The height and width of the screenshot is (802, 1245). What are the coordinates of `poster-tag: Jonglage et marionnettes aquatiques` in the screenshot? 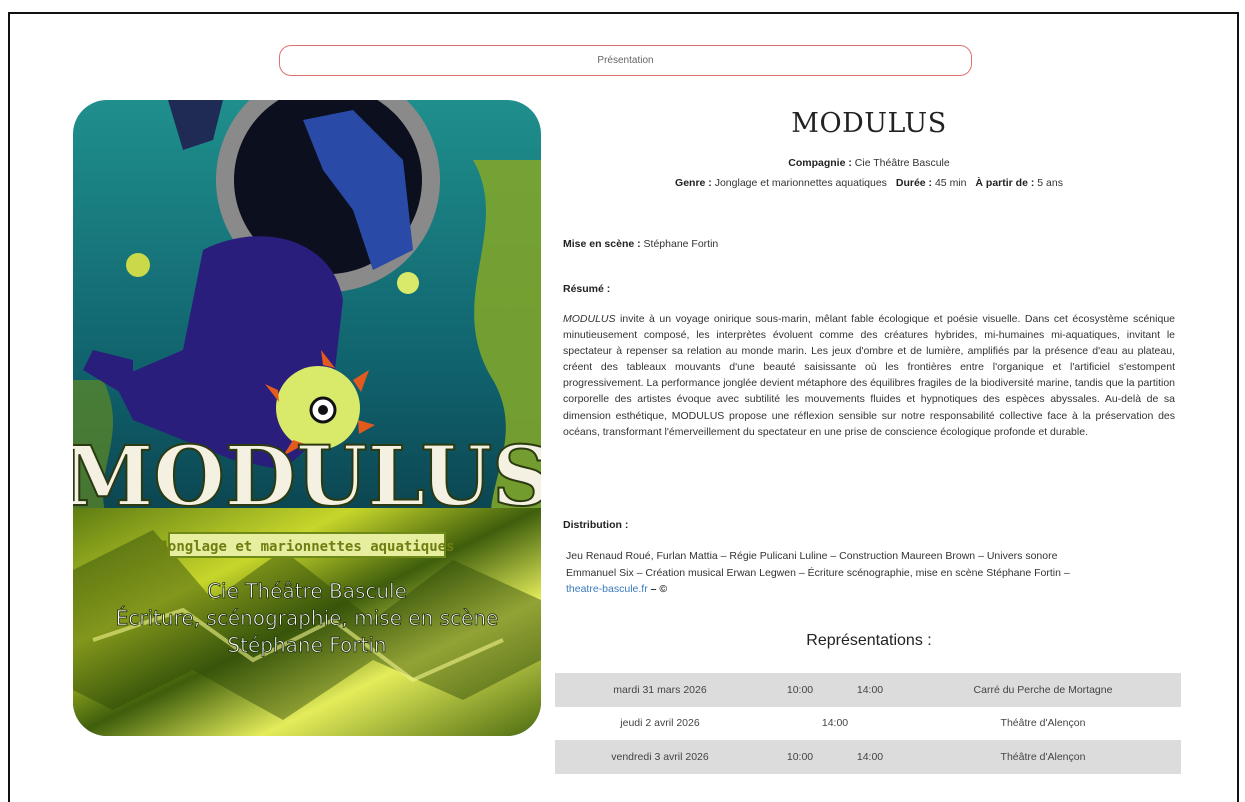 It's located at (306, 547).